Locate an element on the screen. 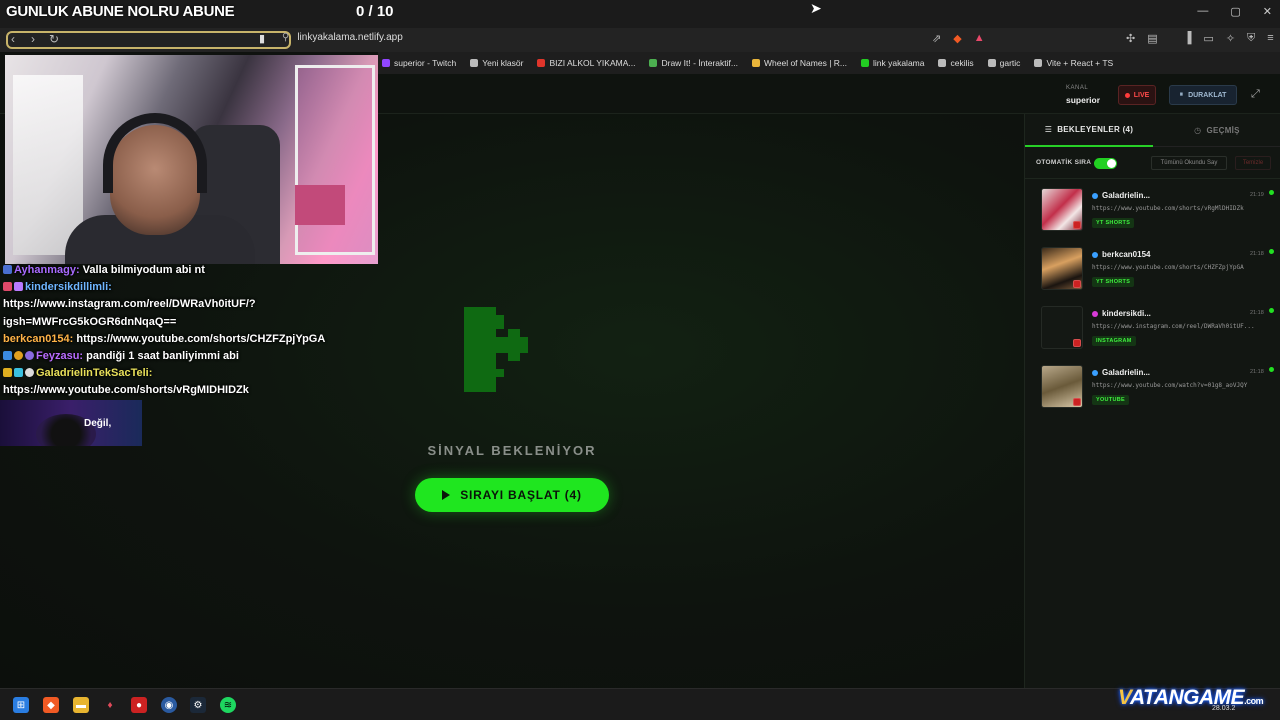 The width and height of the screenshot is (1280, 720). bookmark-item: gartic is located at coordinates (1003, 63).